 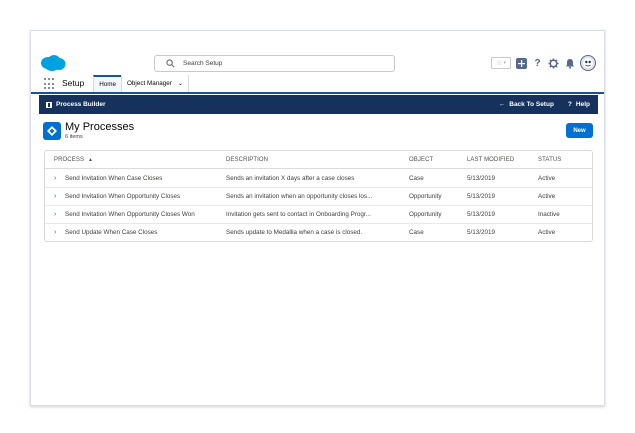 I want to click on salesforce-logo, so click(x=53, y=63).